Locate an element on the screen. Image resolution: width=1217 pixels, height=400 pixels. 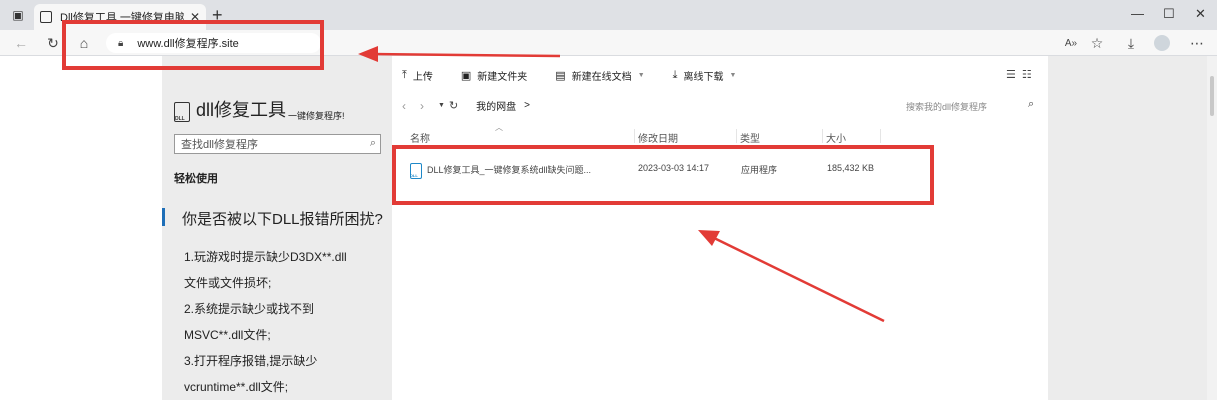
scrollbar-thumb is located at coordinates (1212, 96).